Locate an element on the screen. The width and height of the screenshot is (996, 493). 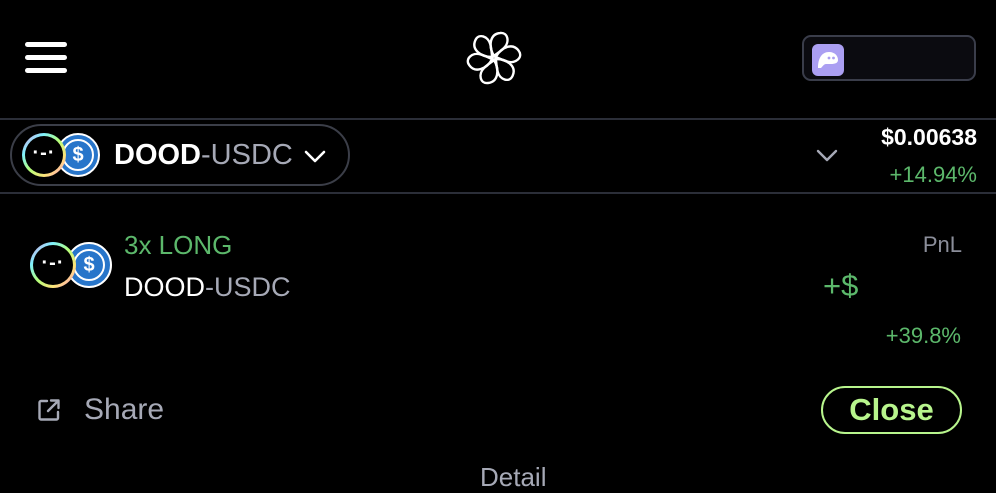
position-leverage: 3x LONG is located at coordinates (178, 245).